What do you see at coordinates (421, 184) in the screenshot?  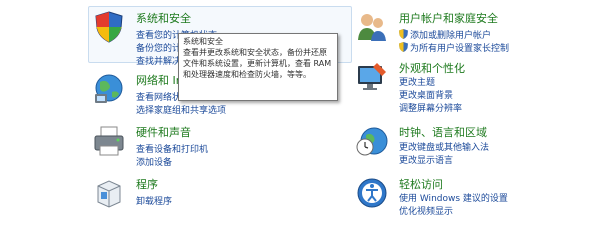 I see `category-title: 轻松访问` at bounding box center [421, 184].